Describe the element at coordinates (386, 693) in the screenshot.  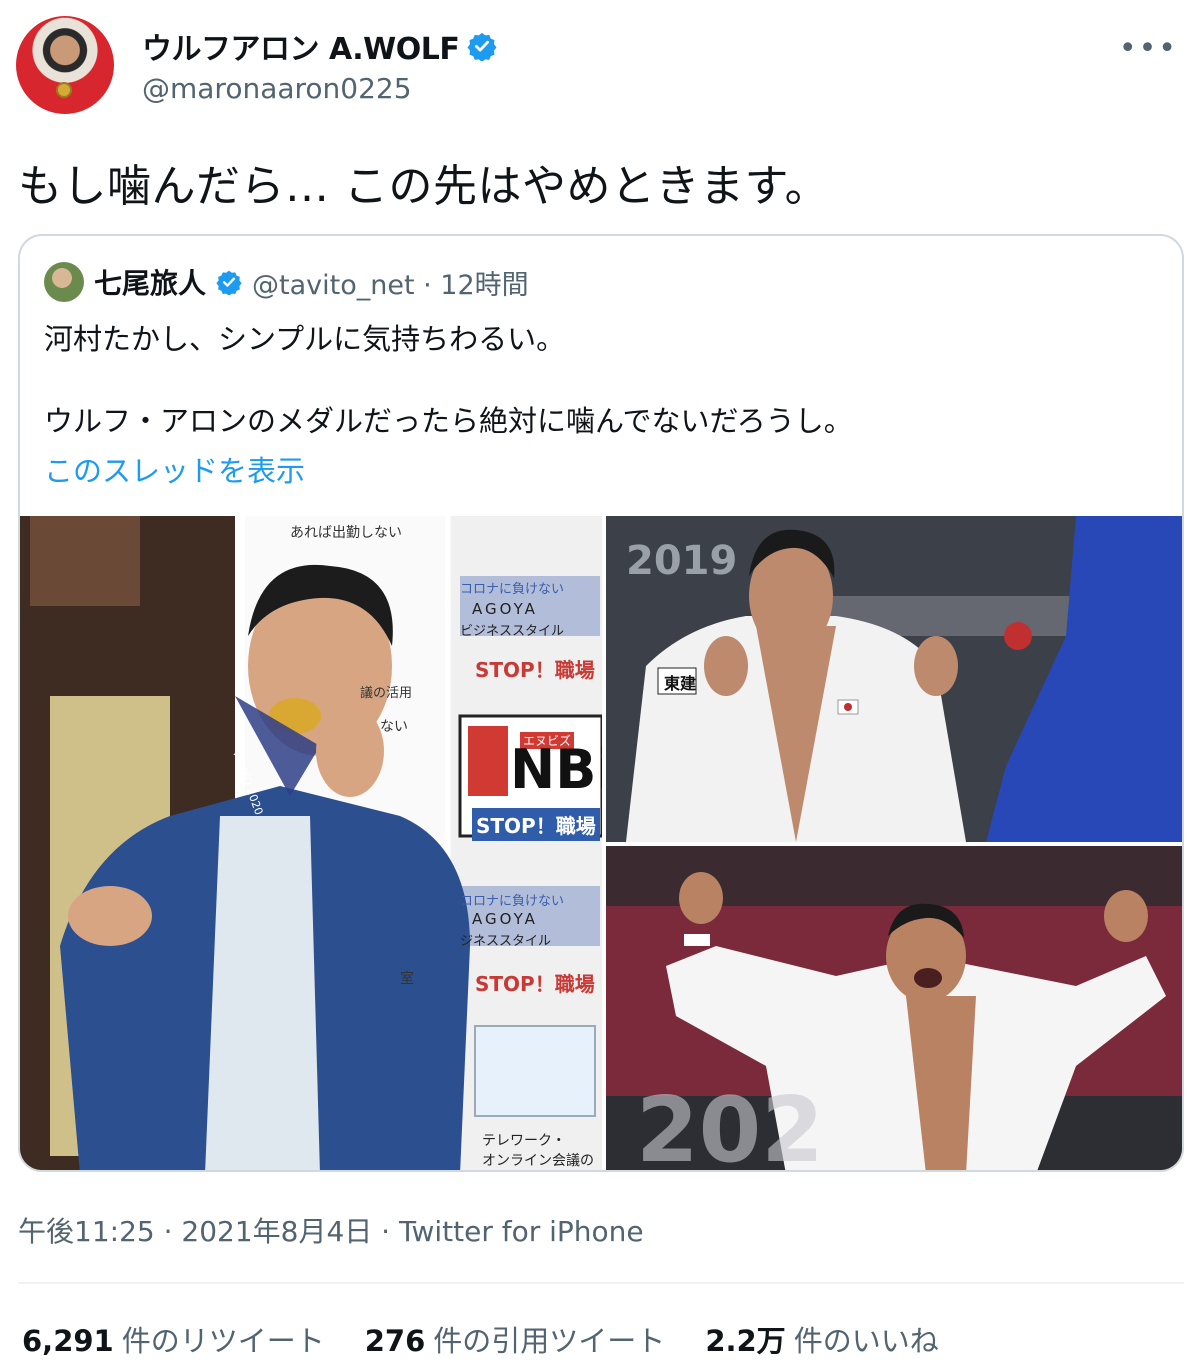
I see `sign-usage-text: 議の活用` at that location.